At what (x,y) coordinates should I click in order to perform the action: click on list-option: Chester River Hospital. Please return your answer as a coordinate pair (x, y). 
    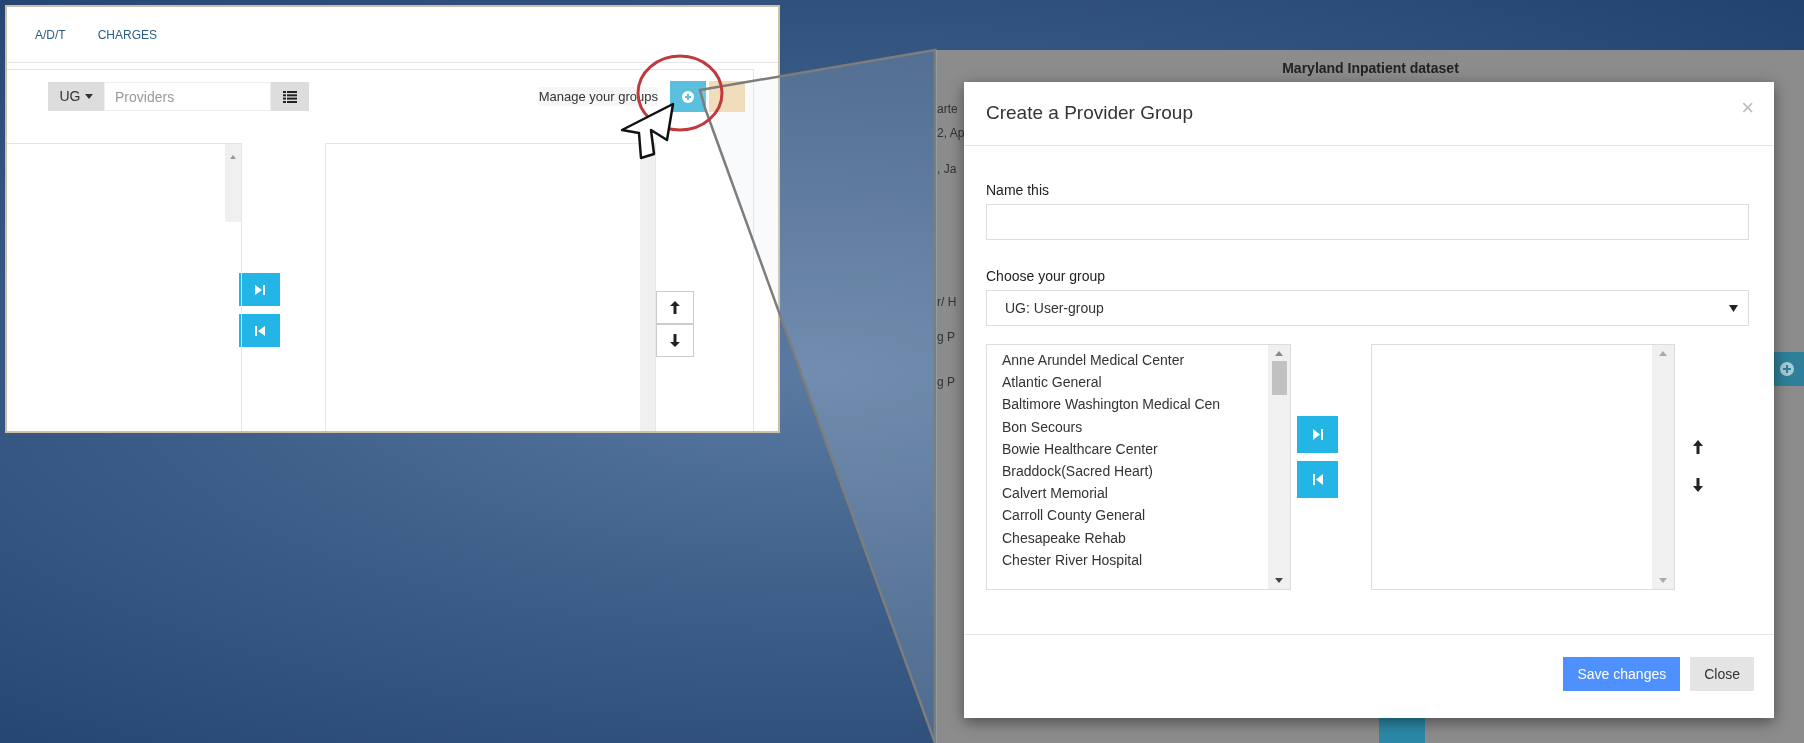
    Looking at the image, I should click on (1068, 560).